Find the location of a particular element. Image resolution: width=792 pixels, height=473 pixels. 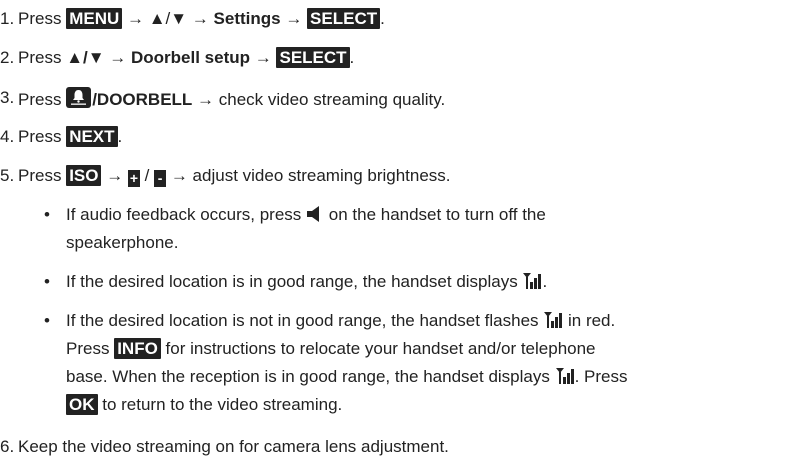

doorbell-setup-label: Doorbell setup is located at coordinates (191, 57).